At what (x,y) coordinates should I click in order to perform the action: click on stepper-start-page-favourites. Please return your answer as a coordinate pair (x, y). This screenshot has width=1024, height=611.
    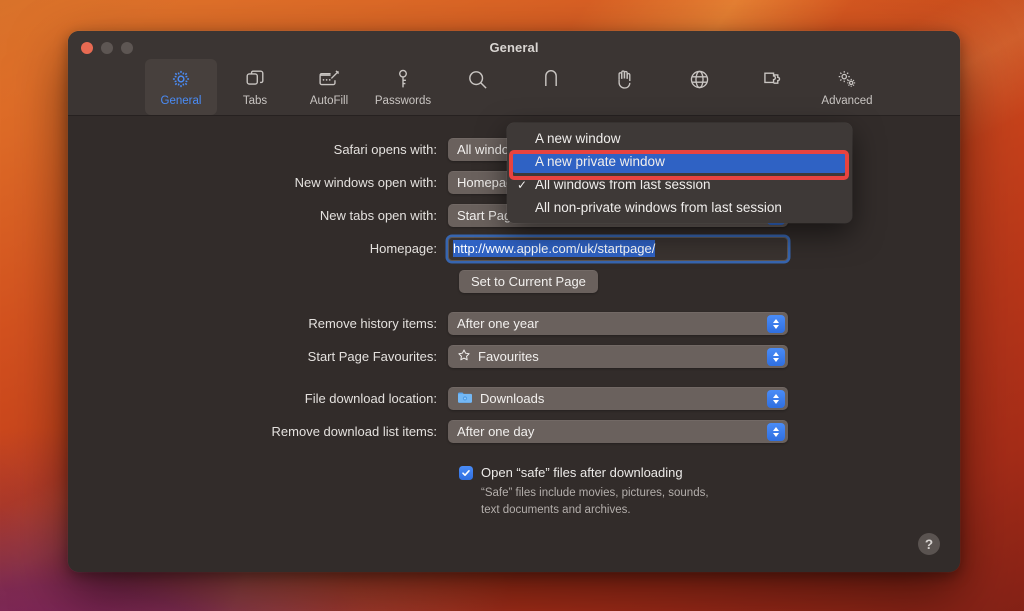
    Looking at the image, I should click on (776, 356).